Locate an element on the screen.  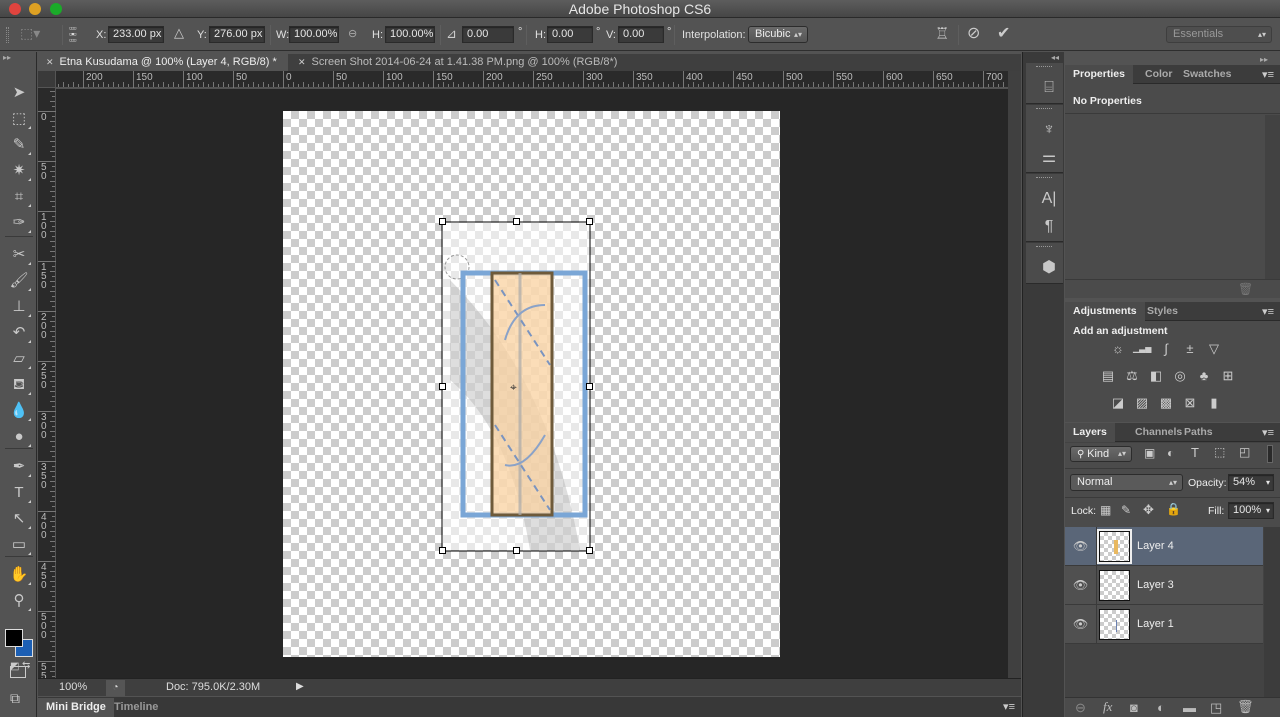
layer-name: Layer 3 is located at coordinates (1155, 585).